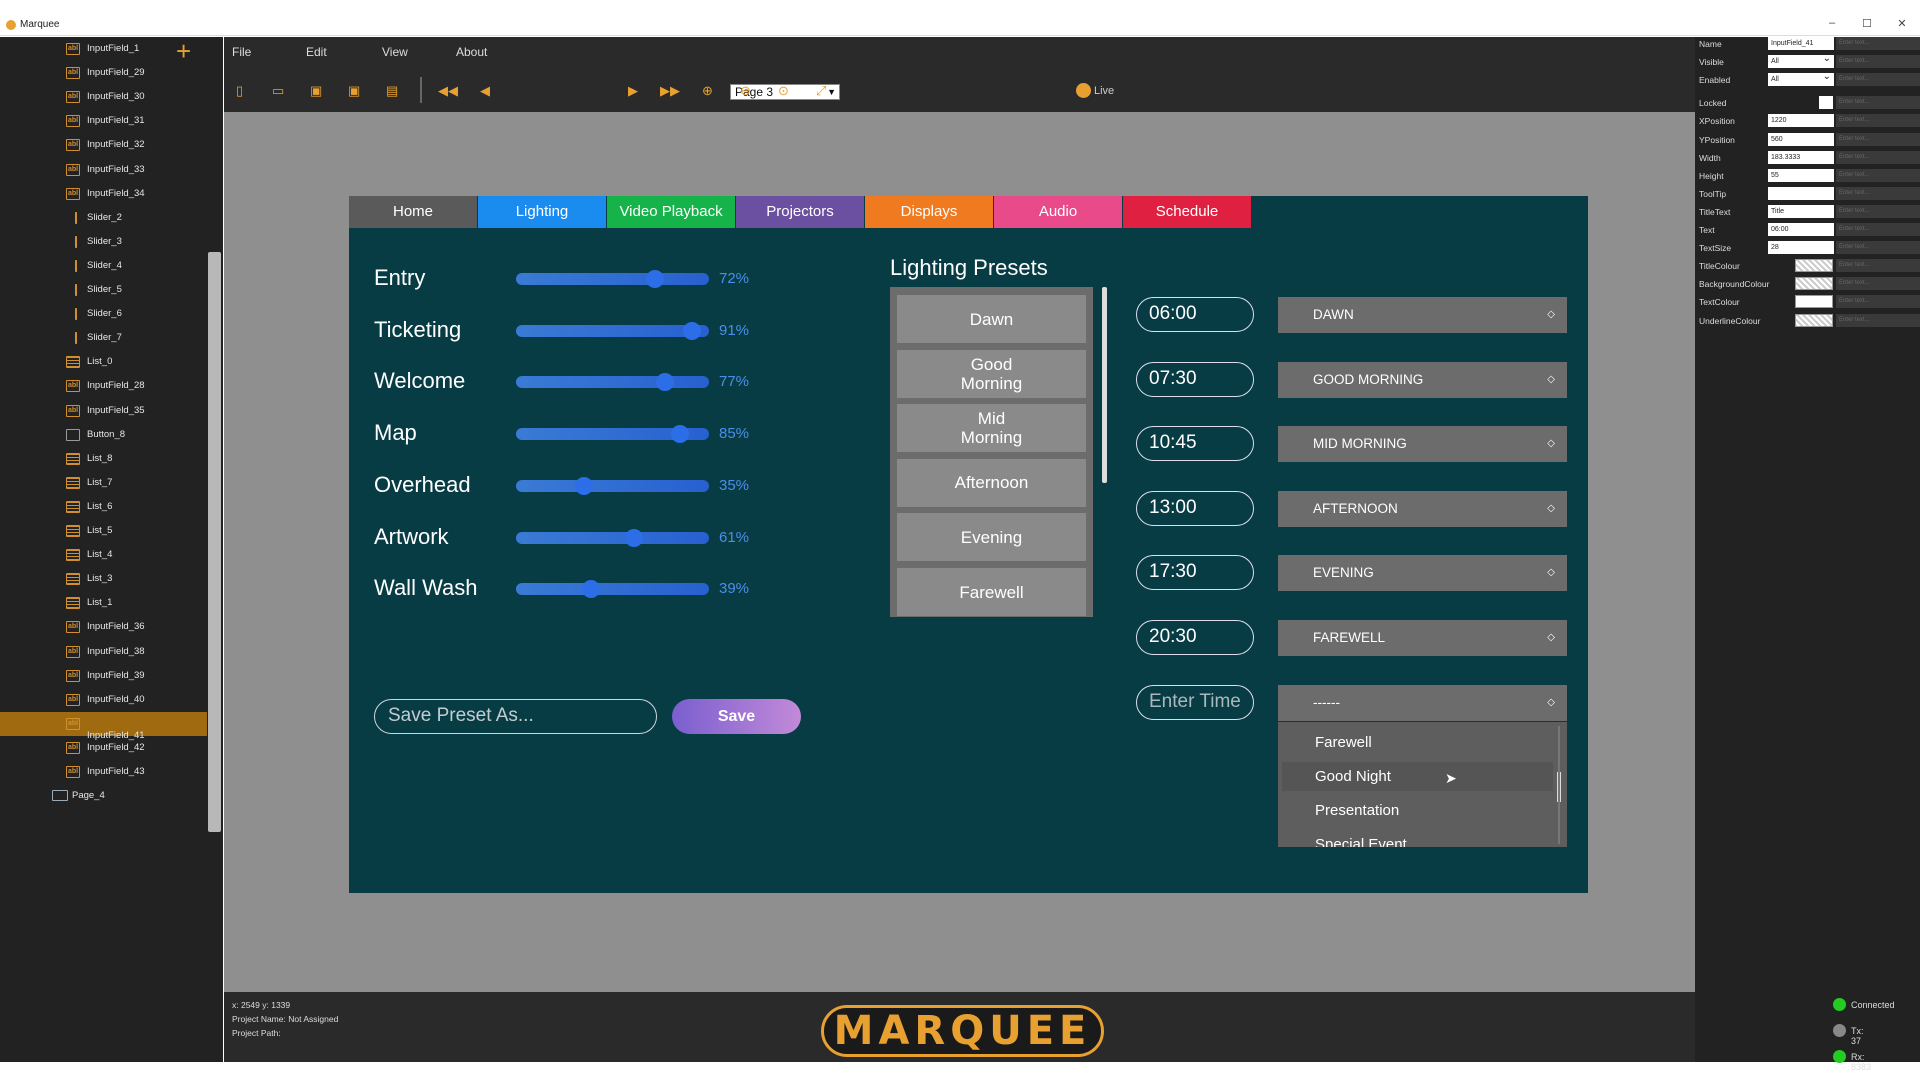 This screenshot has width=1920, height=1080. What do you see at coordinates (1417, 776) in the screenshot?
I see `dropdown-option: Good Night` at bounding box center [1417, 776].